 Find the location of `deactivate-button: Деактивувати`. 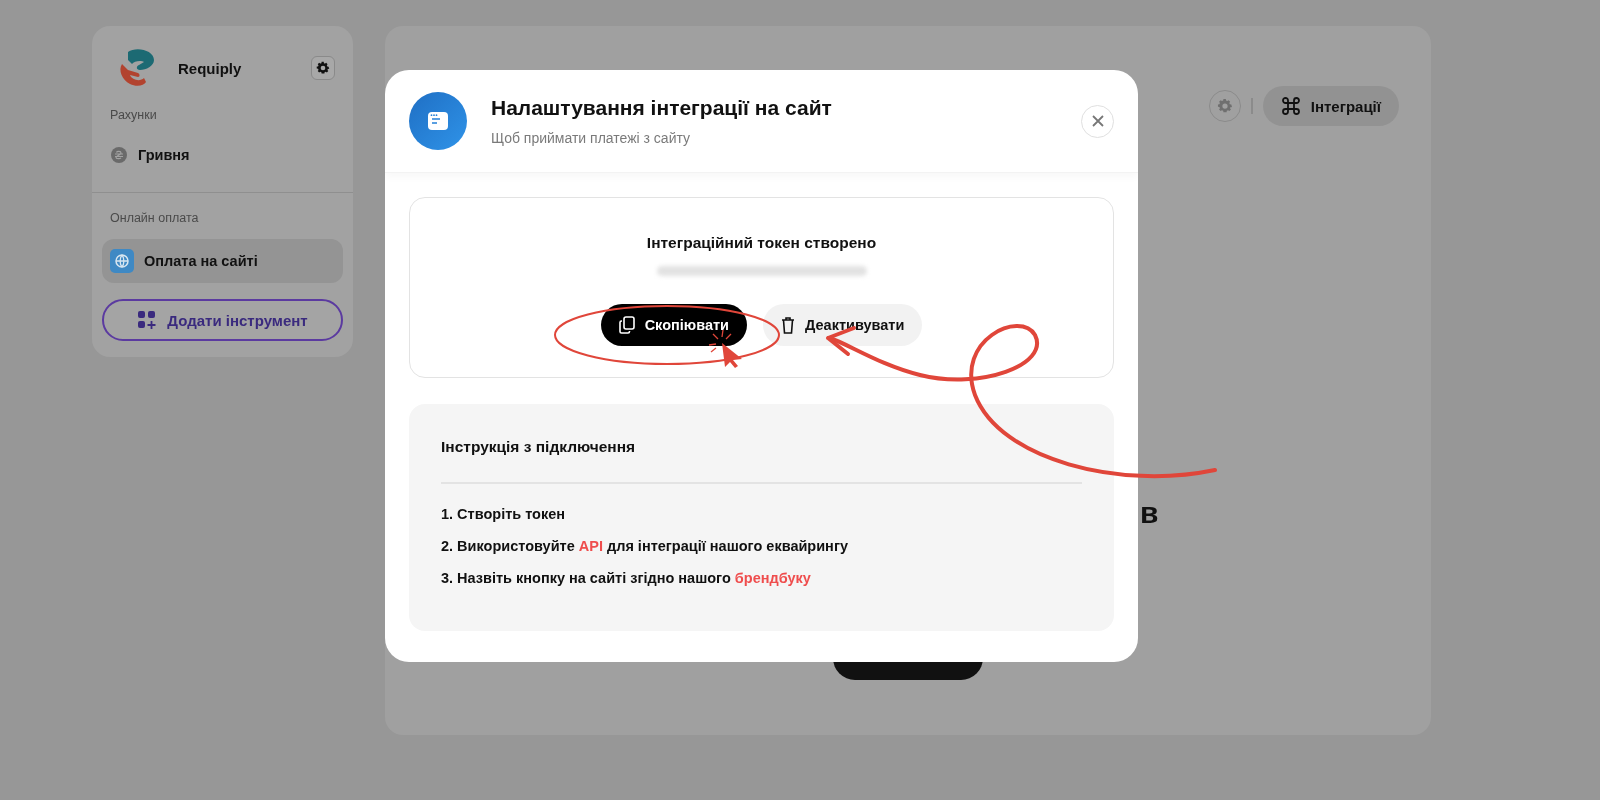

deactivate-button: Деактивувати is located at coordinates (843, 325).